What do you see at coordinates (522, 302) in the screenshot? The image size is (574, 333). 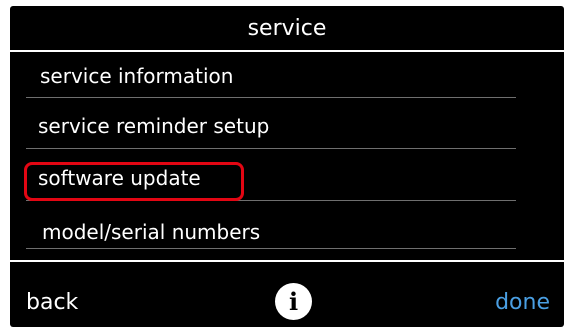 I see `done-button: done` at bounding box center [522, 302].